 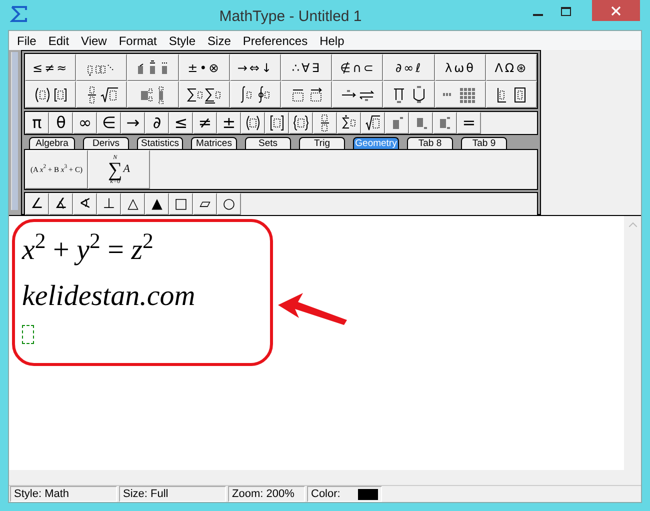 I want to click on tab: Tab 9, so click(x=484, y=143).